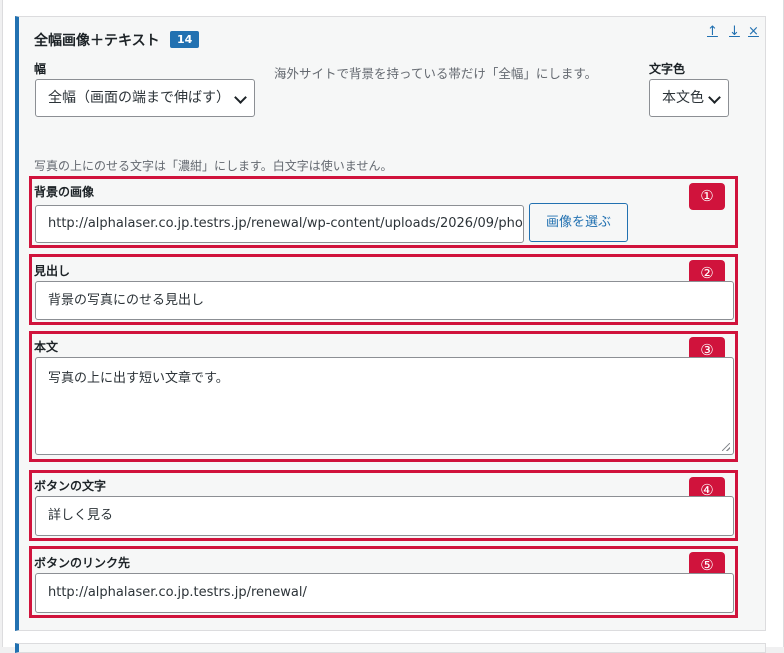 This screenshot has height=653, width=784. What do you see at coordinates (138, 378) in the screenshot?
I see `body-text: 写真の上に出す短い文章です。` at bounding box center [138, 378].